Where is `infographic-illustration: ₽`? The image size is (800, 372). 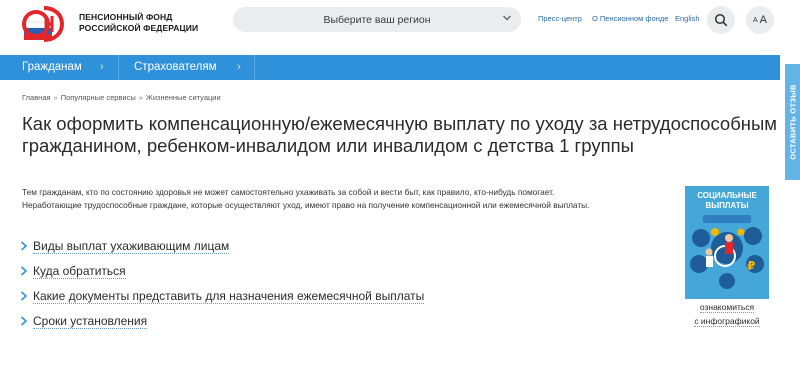 infographic-illustration: ₽ is located at coordinates (727, 252).